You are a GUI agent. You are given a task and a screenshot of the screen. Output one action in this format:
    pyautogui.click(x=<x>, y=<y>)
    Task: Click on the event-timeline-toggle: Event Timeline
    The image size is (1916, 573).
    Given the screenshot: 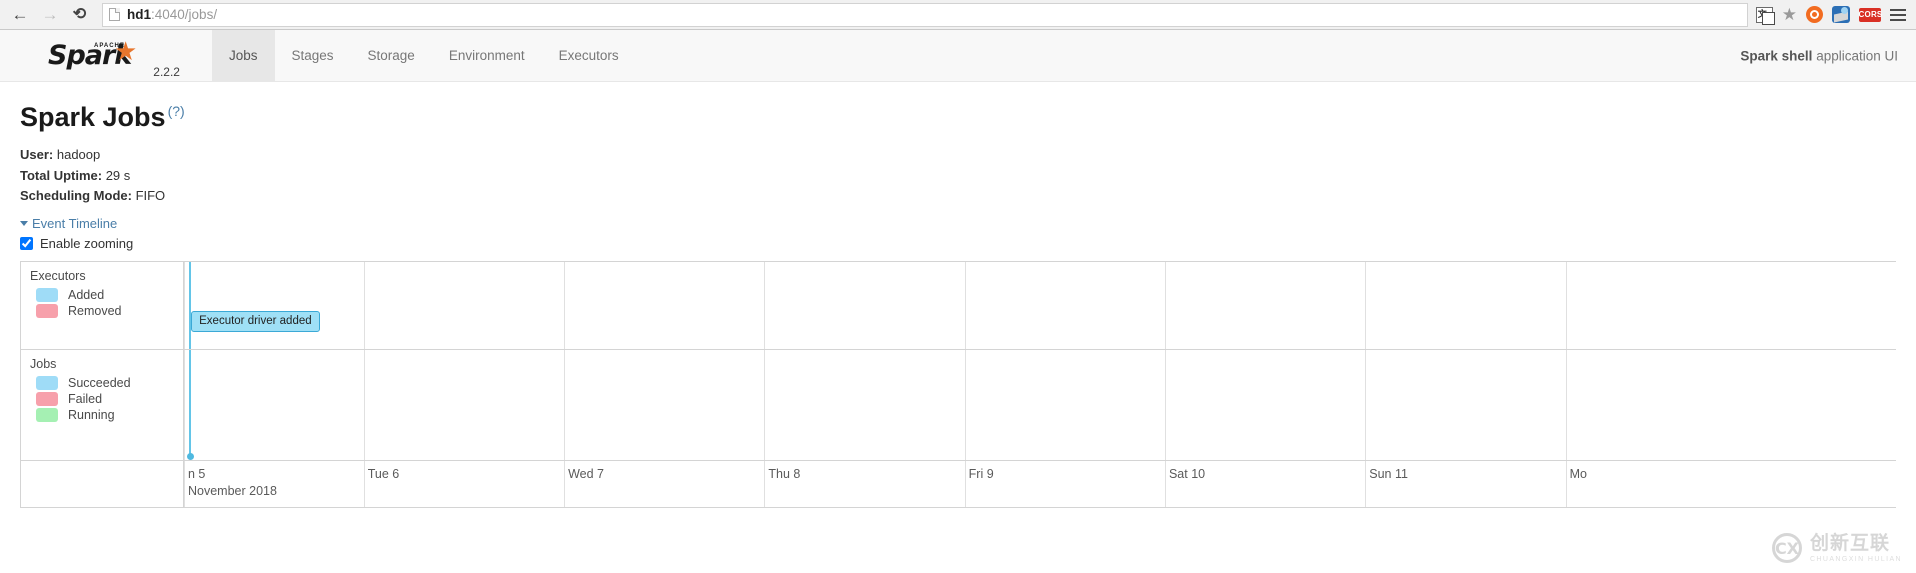 What is the action you would take?
    pyautogui.click(x=68, y=223)
    